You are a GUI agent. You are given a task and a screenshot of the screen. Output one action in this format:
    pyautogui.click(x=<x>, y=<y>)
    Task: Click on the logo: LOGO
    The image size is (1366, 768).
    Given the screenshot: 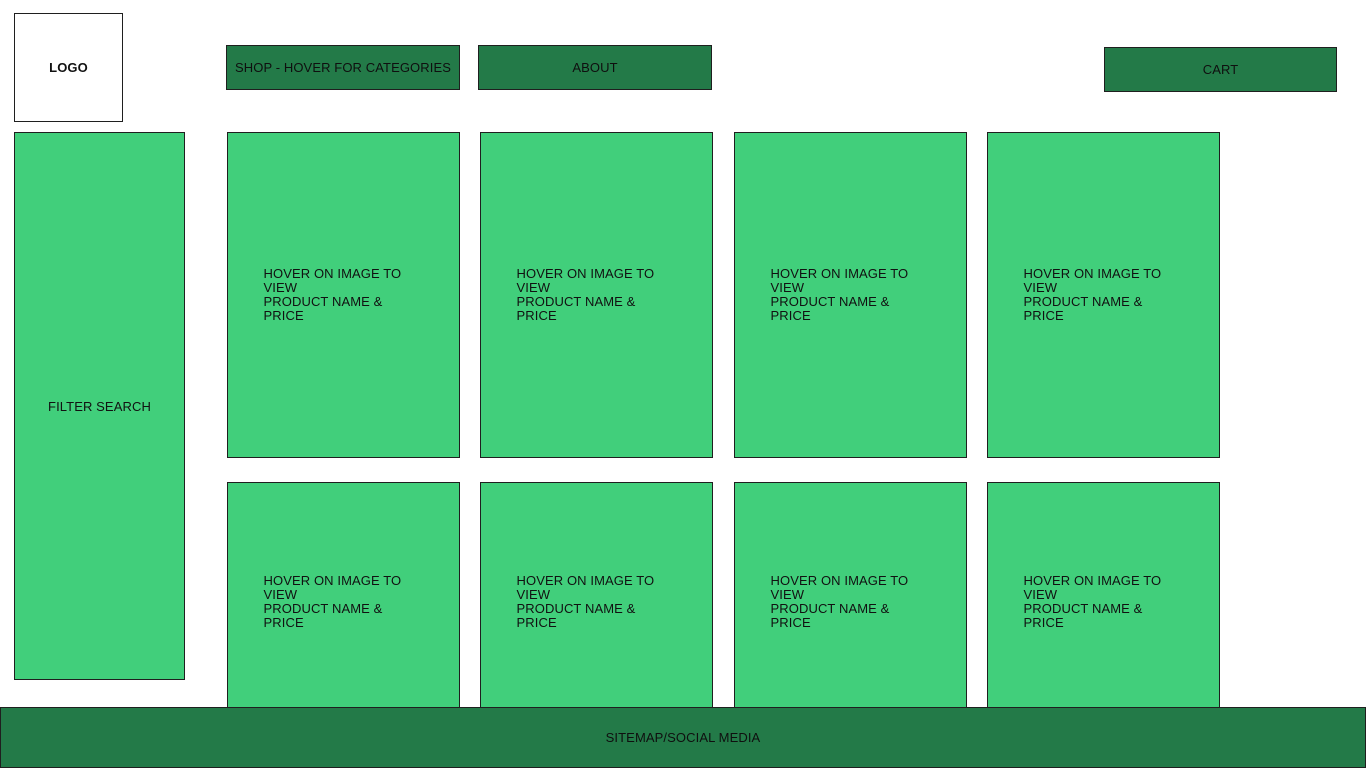 What is the action you would take?
    pyautogui.click(x=68, y=67)
    